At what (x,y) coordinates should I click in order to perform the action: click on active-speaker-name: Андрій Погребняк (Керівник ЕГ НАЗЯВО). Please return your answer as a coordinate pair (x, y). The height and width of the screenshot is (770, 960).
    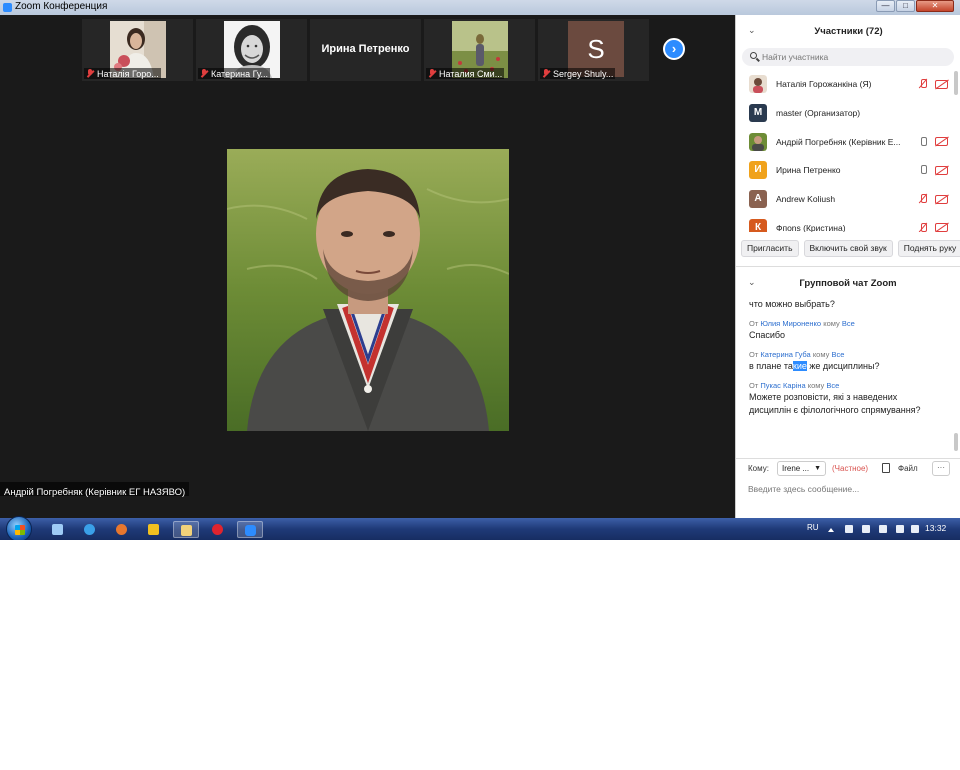
    Looking at the image, I should click on (95, 492).